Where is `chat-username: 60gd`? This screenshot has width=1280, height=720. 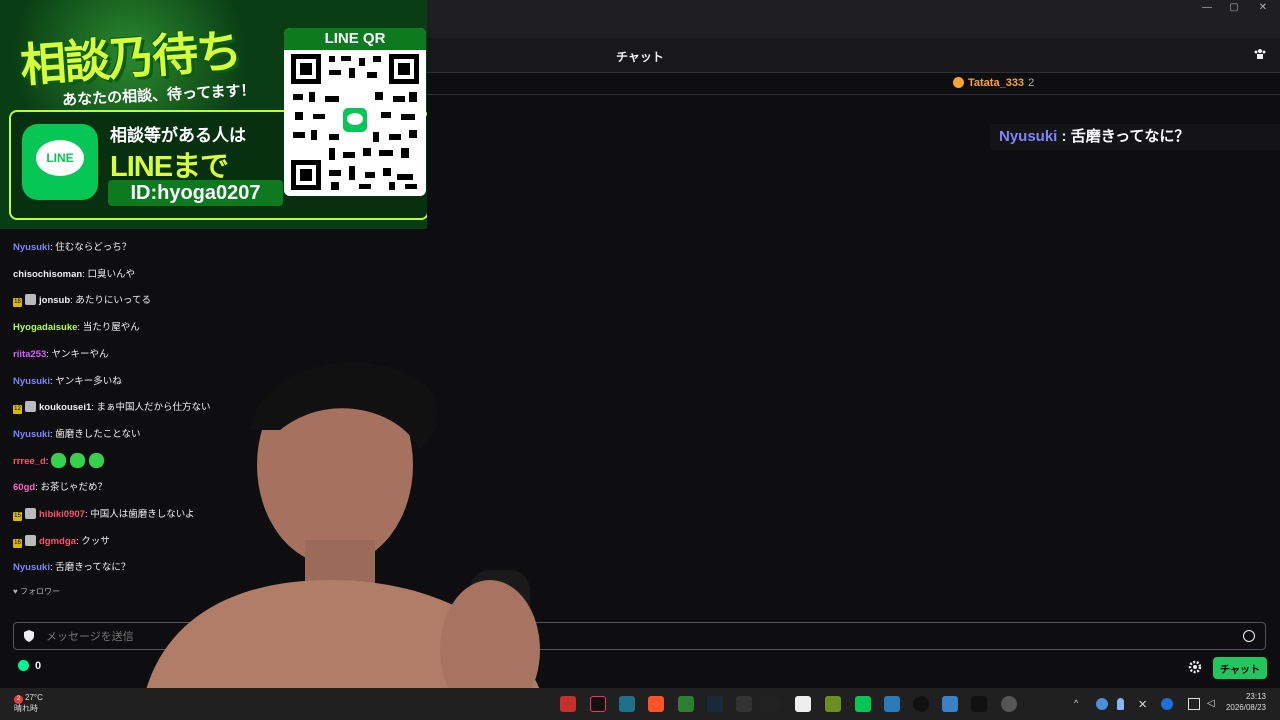 chat-username: 60gd is located at coordinates (24, 487).